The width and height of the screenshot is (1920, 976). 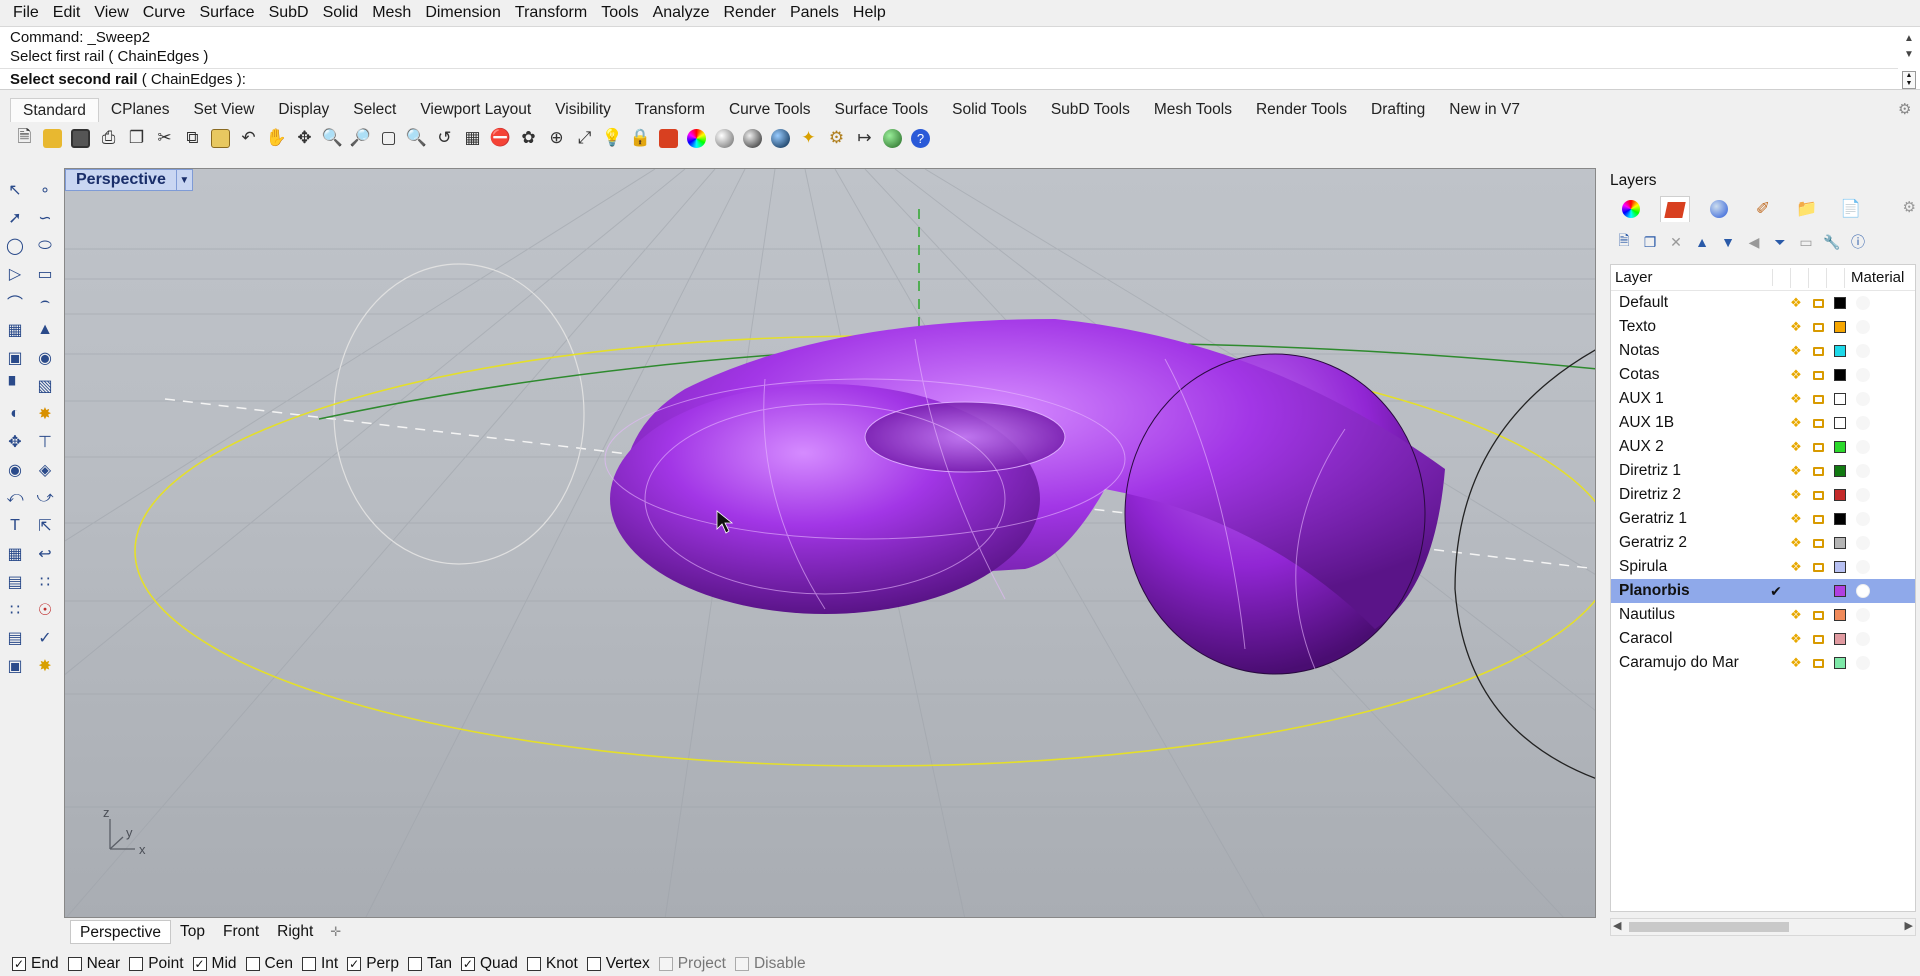 What do you see at coordinates (752, 138) in the screenshot?
I see `shaded-sphere-icon` at bounding box center [752, 138].